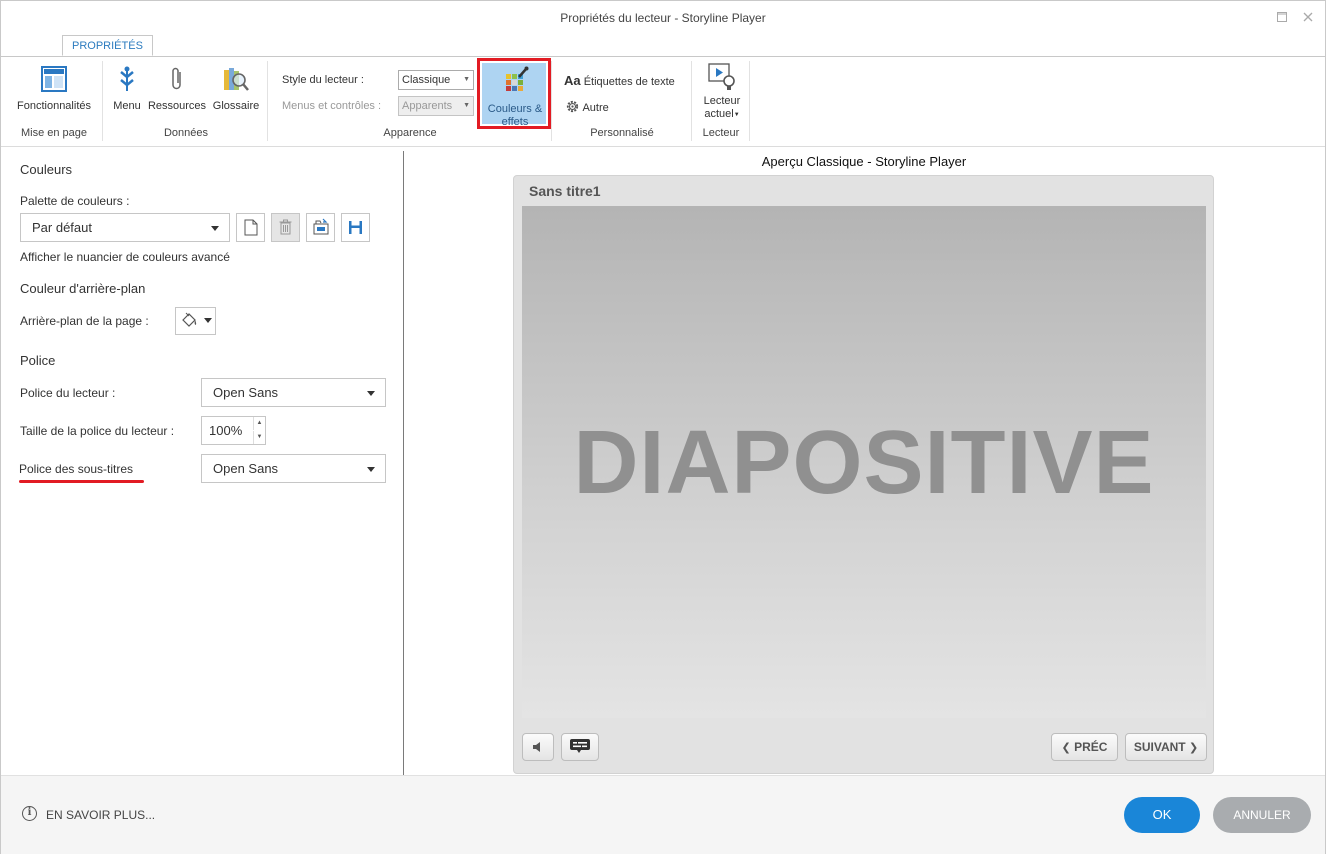  I want to click on text-labels-button: Aa Étiquettes de texte, so click(619, 80).